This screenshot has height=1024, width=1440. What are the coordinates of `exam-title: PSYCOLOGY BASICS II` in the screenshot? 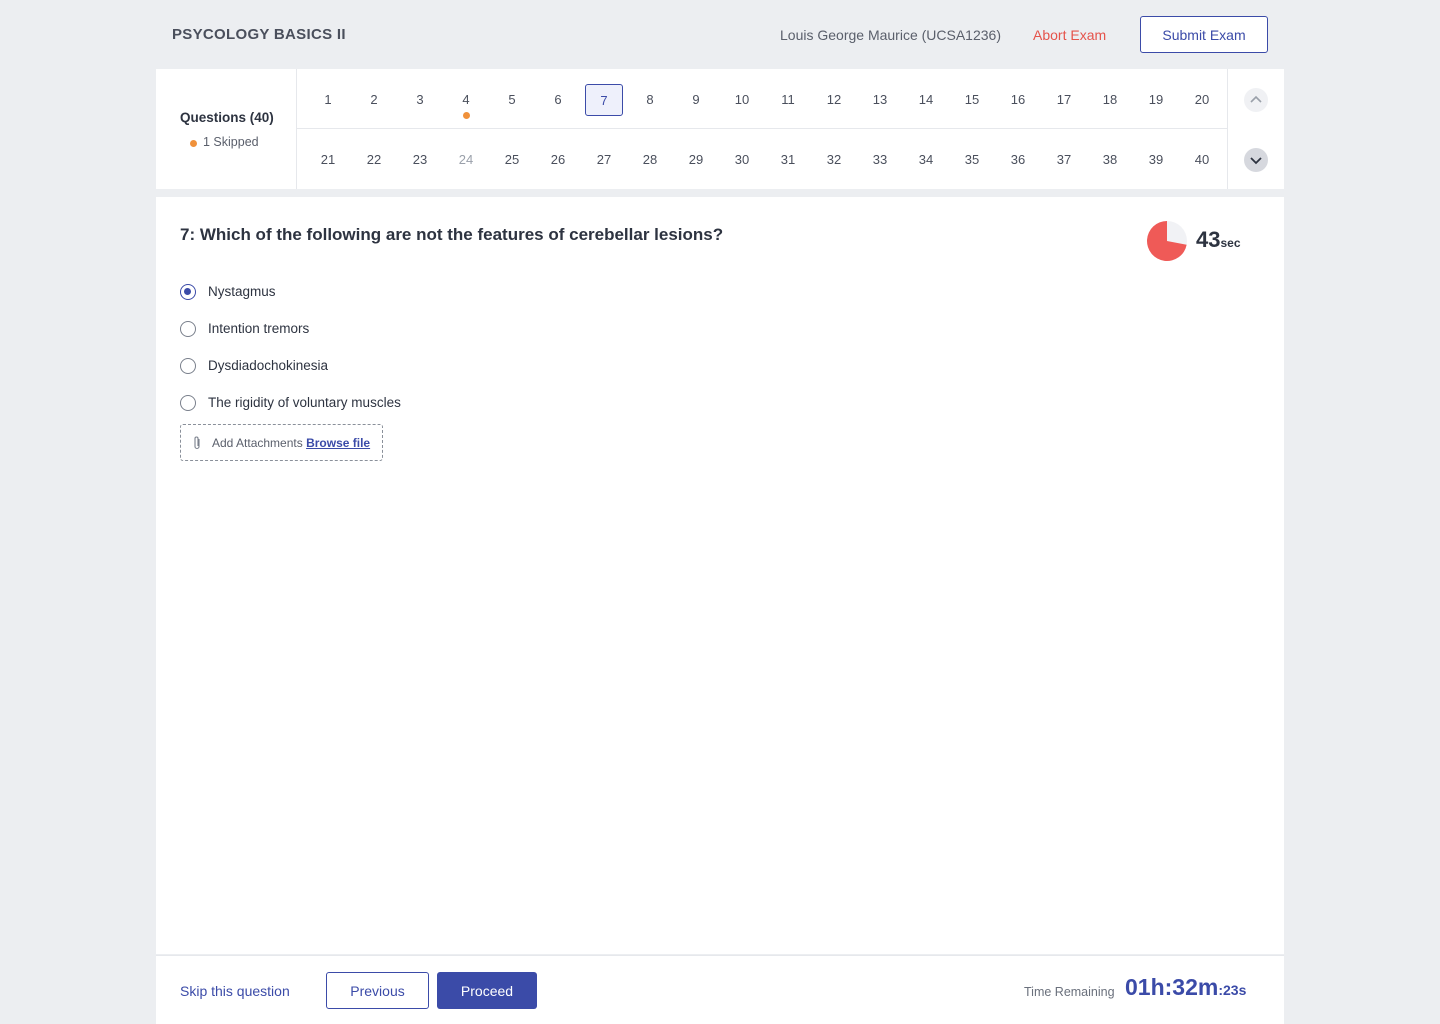 It's located at (259, 34).